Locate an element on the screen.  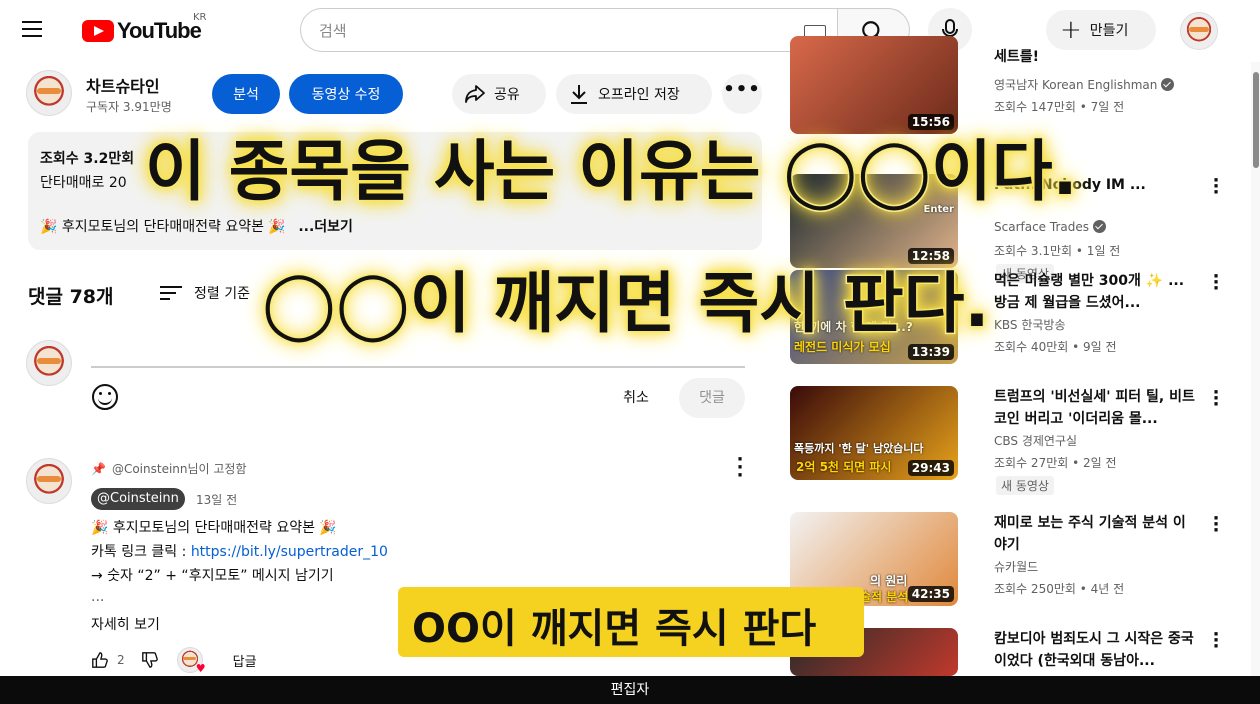
sort-button: 정렬 기준 is located at coordinates (205, 293).